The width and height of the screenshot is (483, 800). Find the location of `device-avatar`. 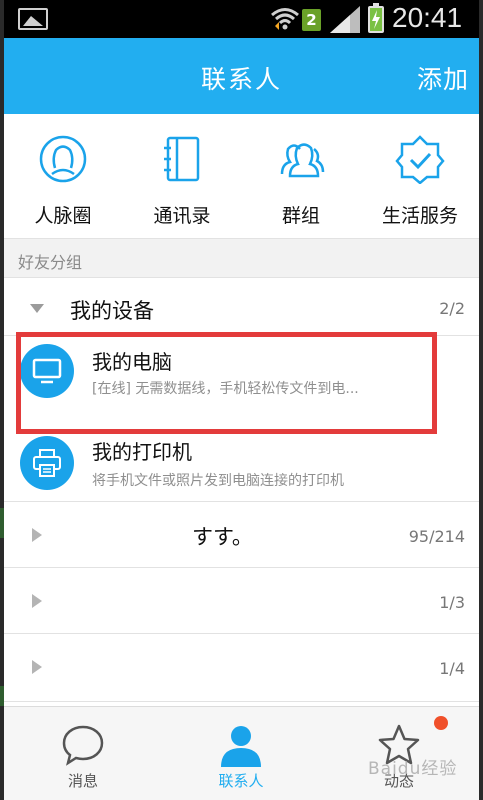

device-avatar is located at coordinates (47, 463).